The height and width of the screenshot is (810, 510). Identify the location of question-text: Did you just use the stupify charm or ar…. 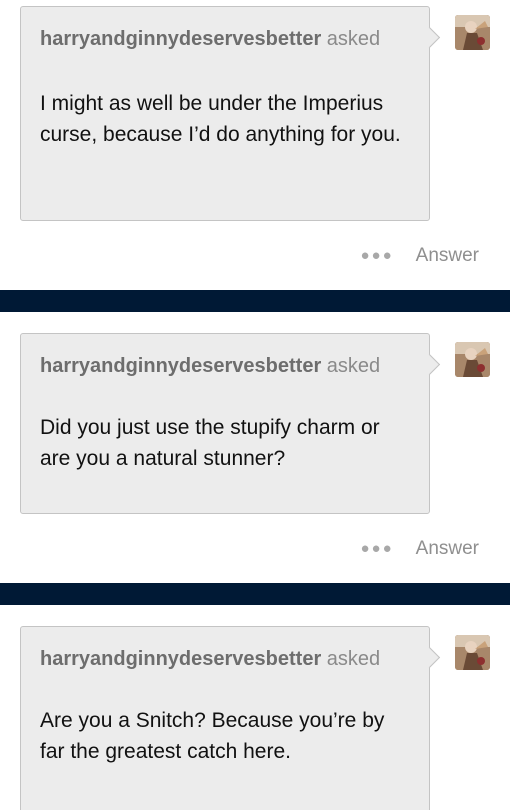
(210, 443).